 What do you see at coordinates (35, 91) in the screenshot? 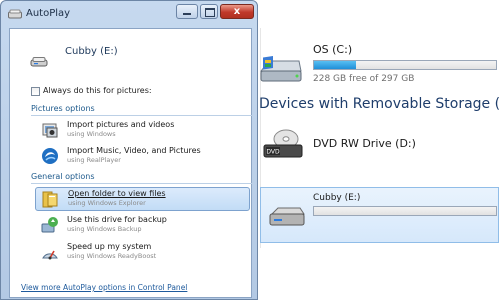
I see `always-checkbox` at bounding box center [35, 91].